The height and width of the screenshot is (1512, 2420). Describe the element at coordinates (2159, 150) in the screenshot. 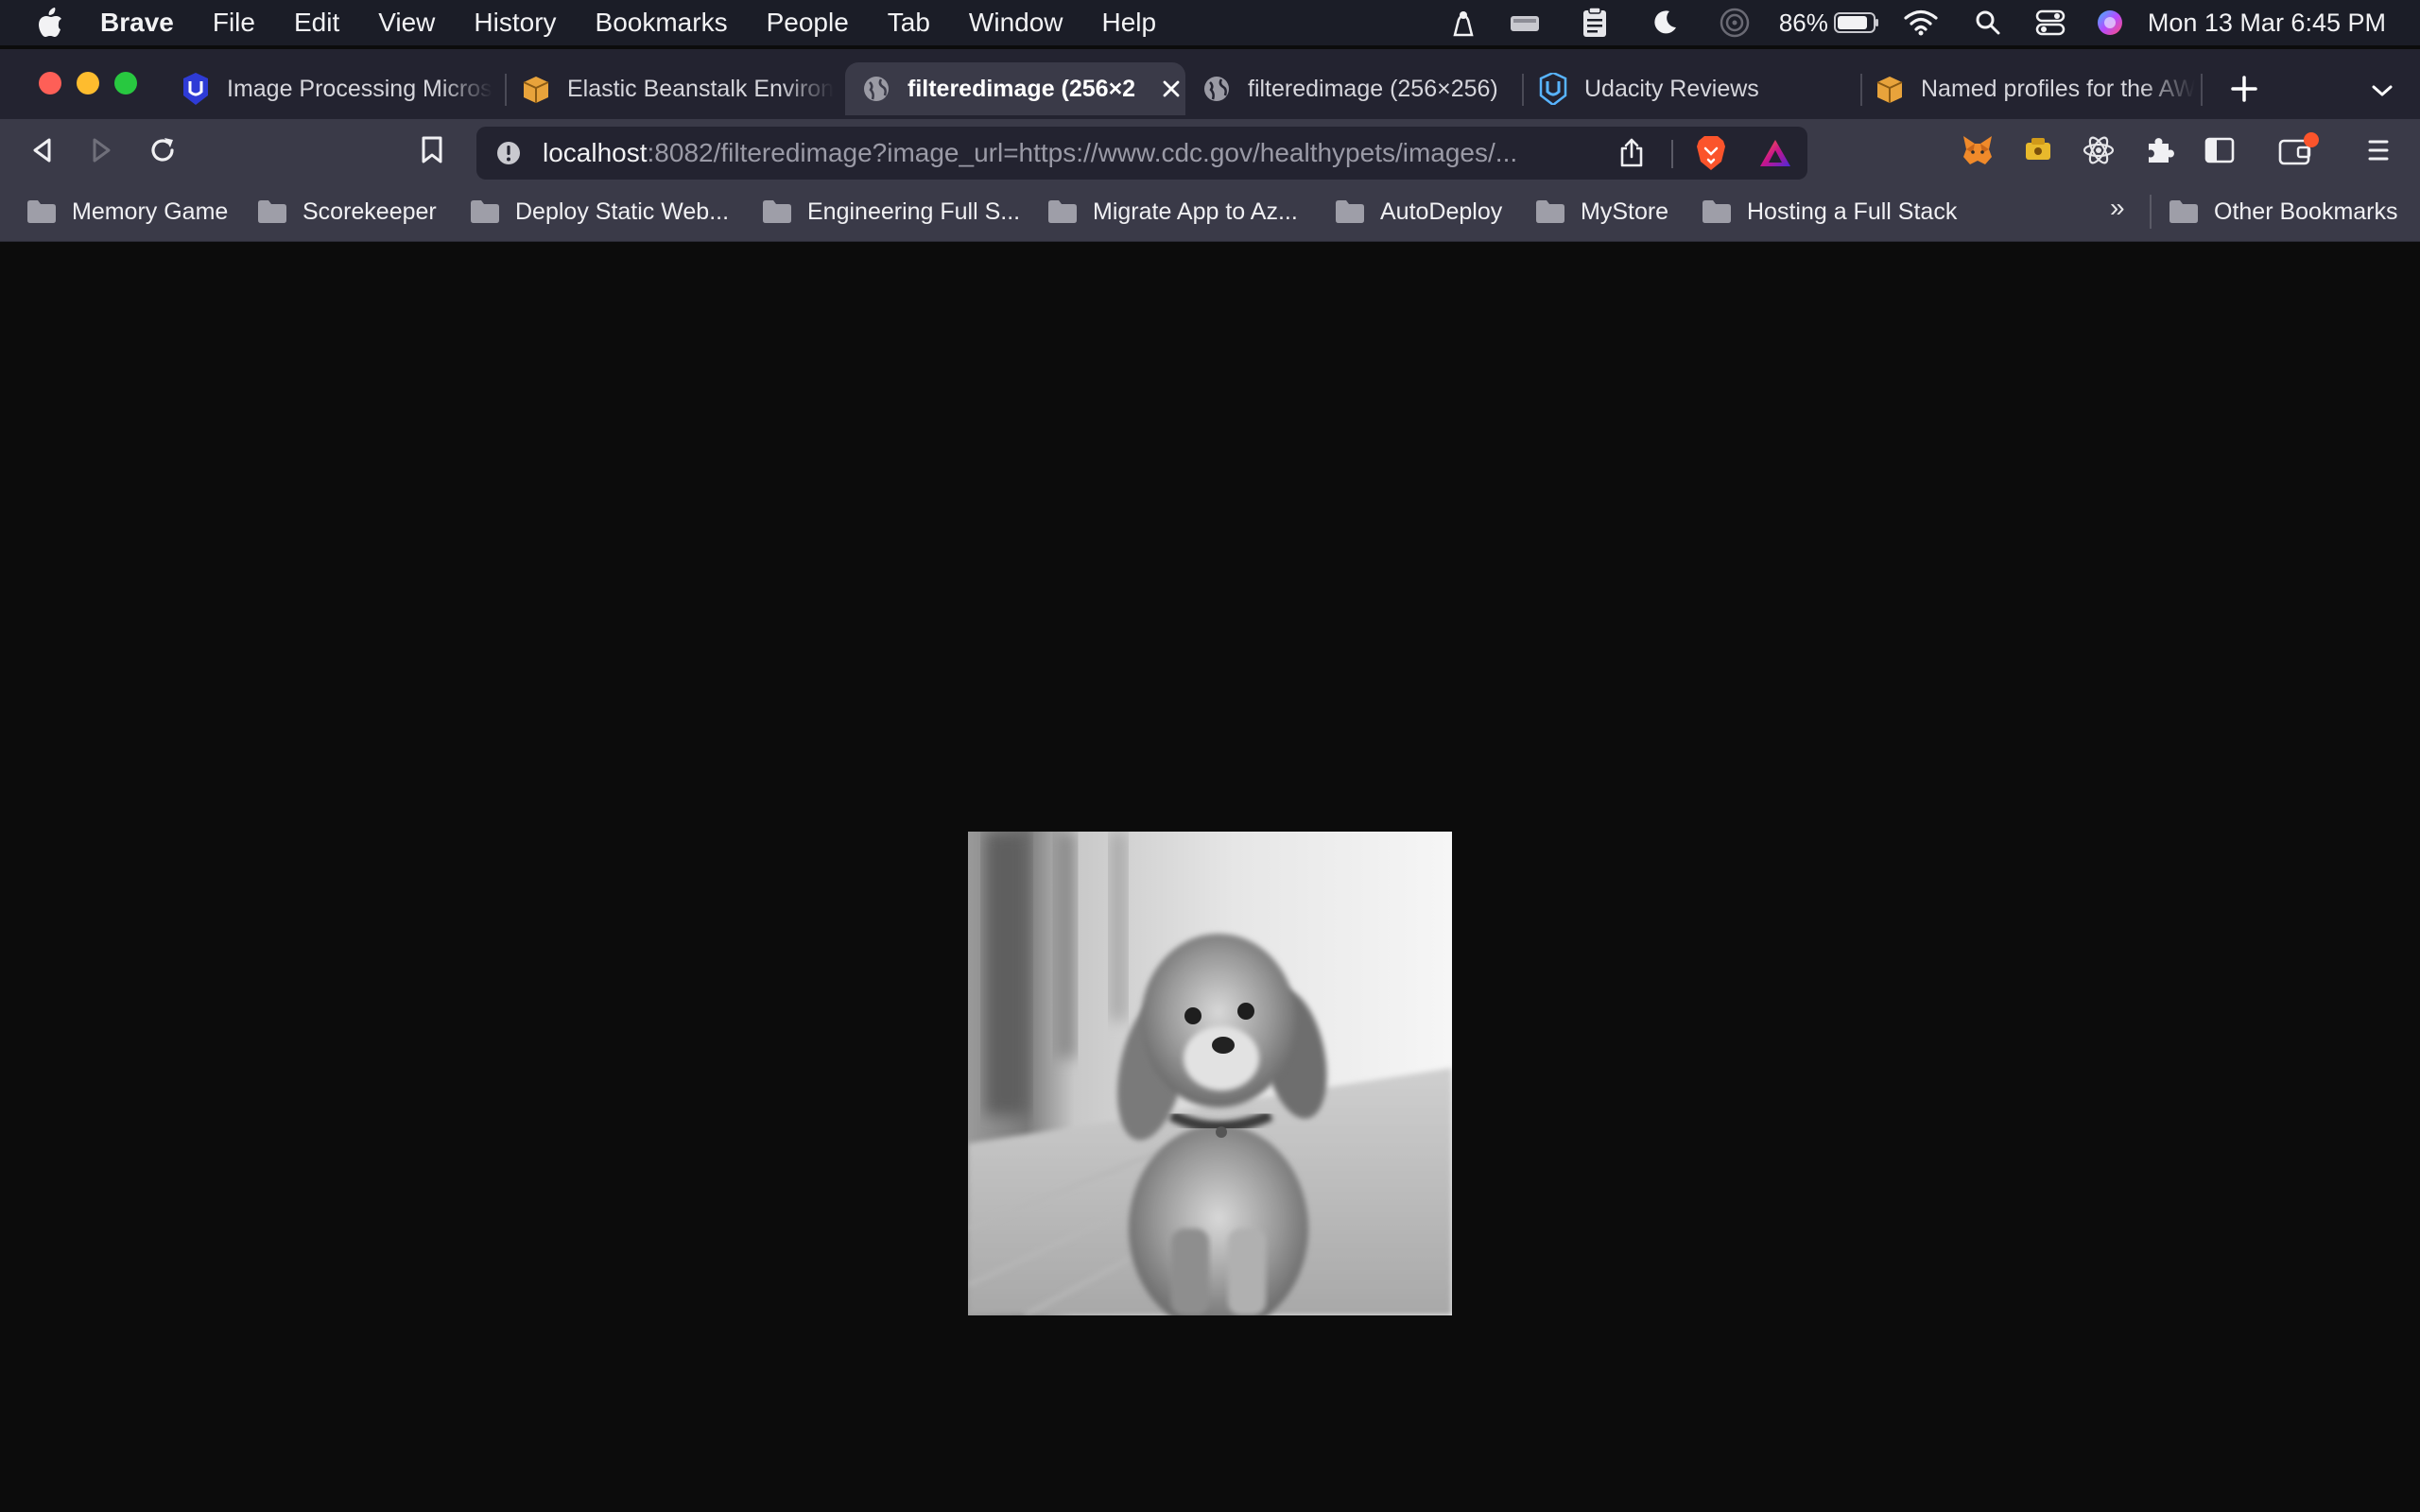

I see `extensions-puzzle-icon` at that location.